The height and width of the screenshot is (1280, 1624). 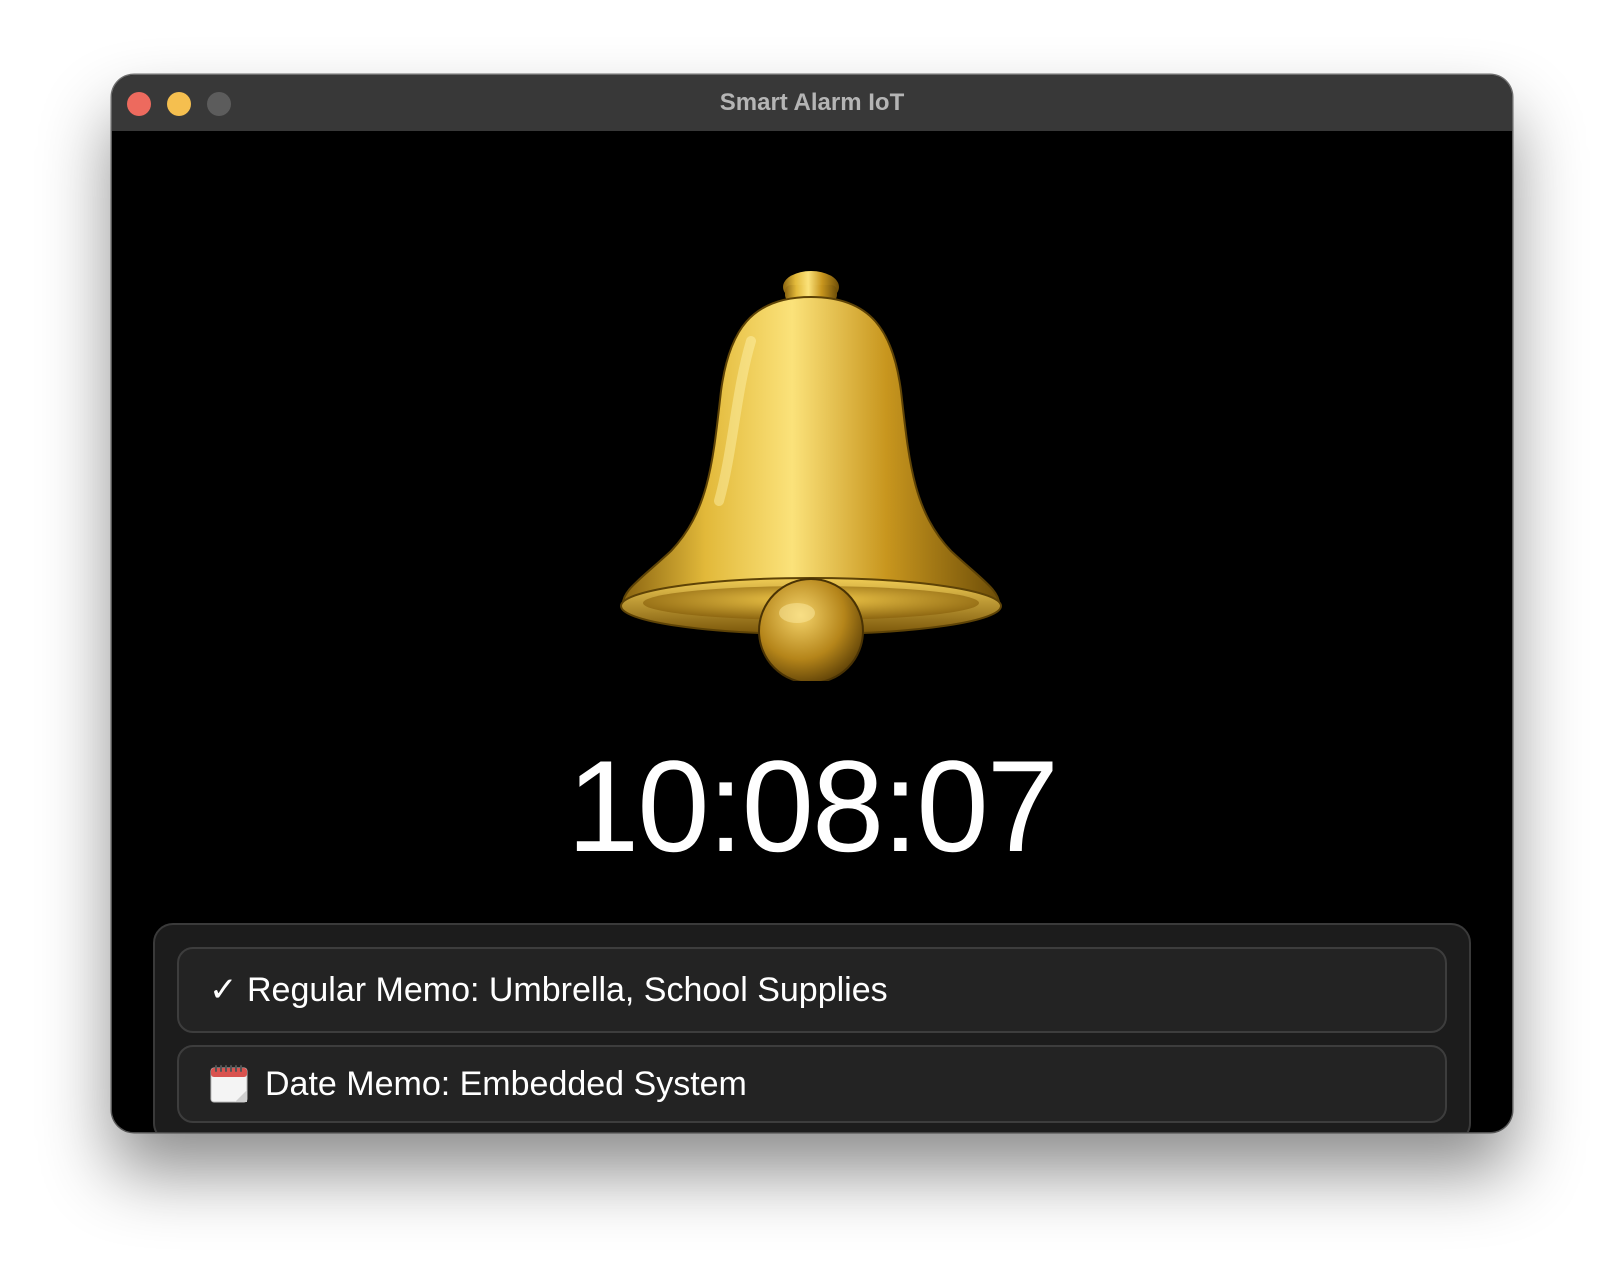 I want to click on window-title: Smart Alarm IoT, so click(x=812, y=102).